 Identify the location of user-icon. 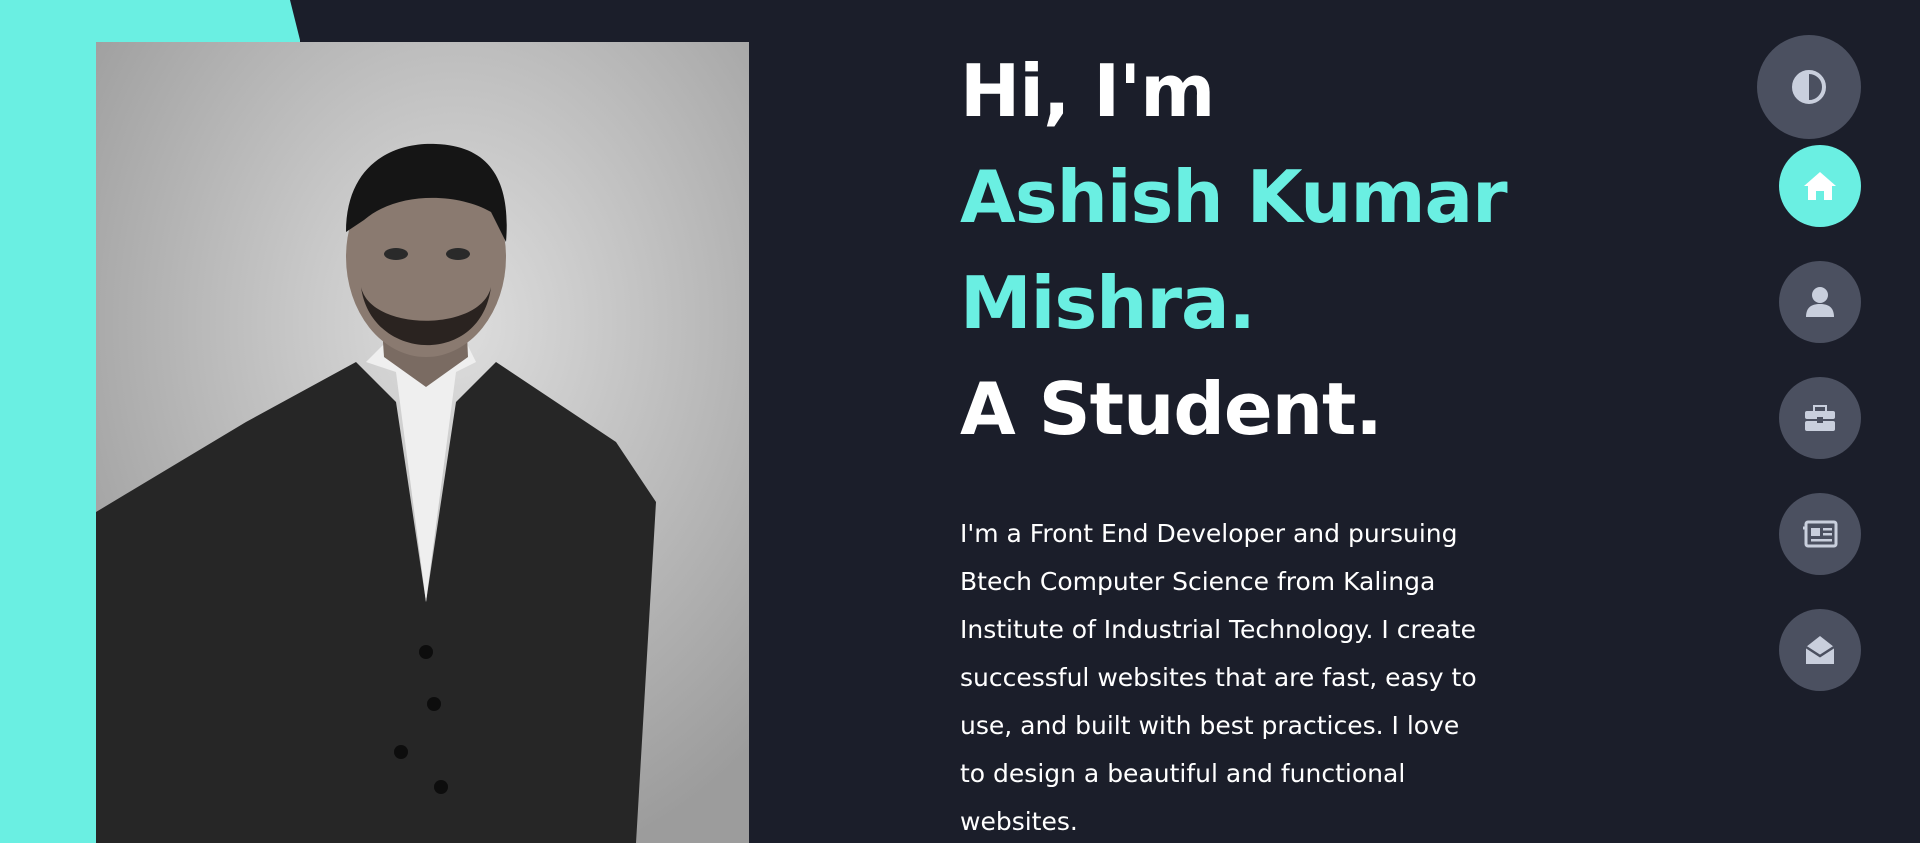
(1820, 302).